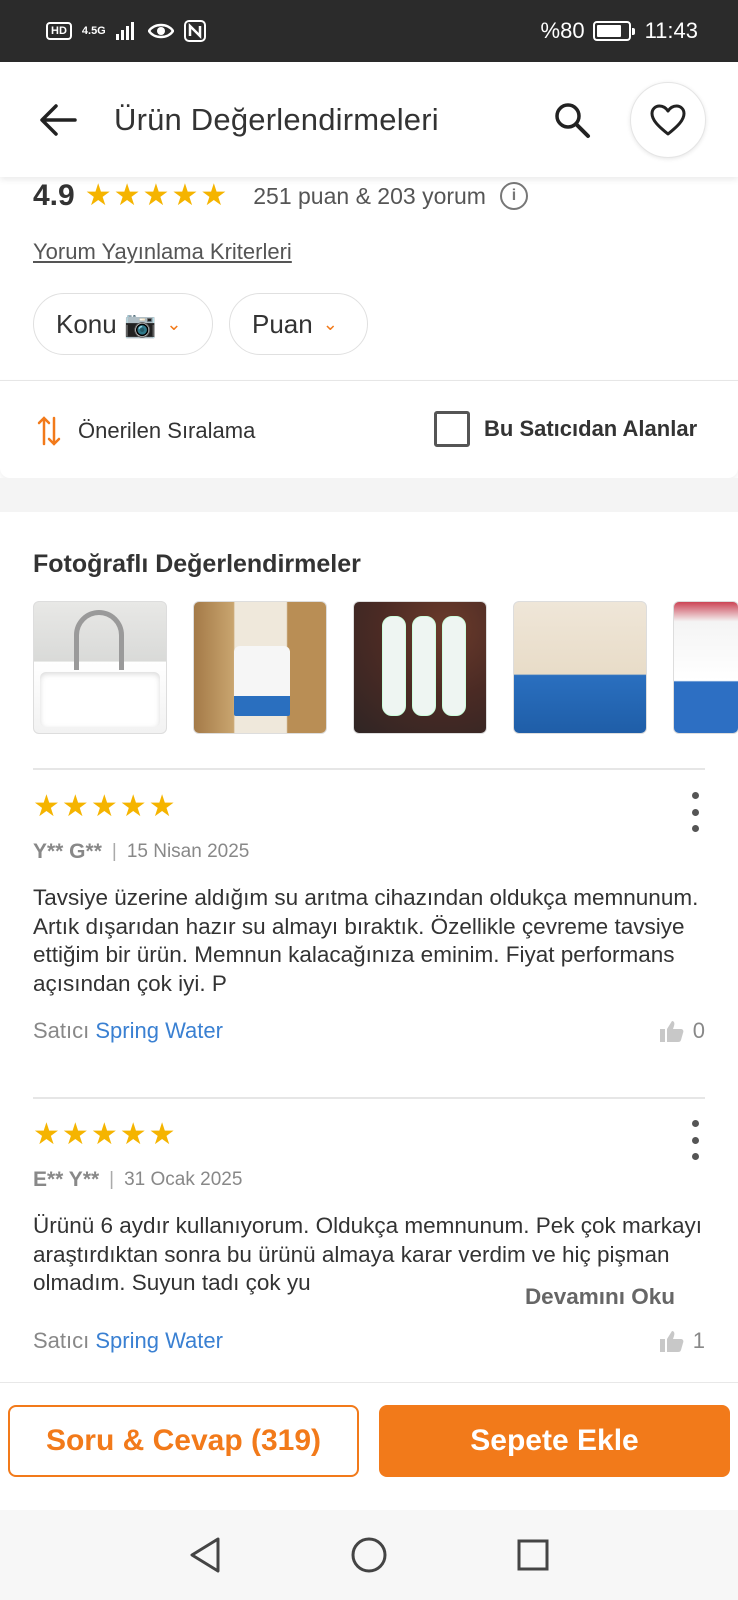 This screenshot has width=738, height=1600. I want to click on review-author: Y** G**, so click(67, 851).